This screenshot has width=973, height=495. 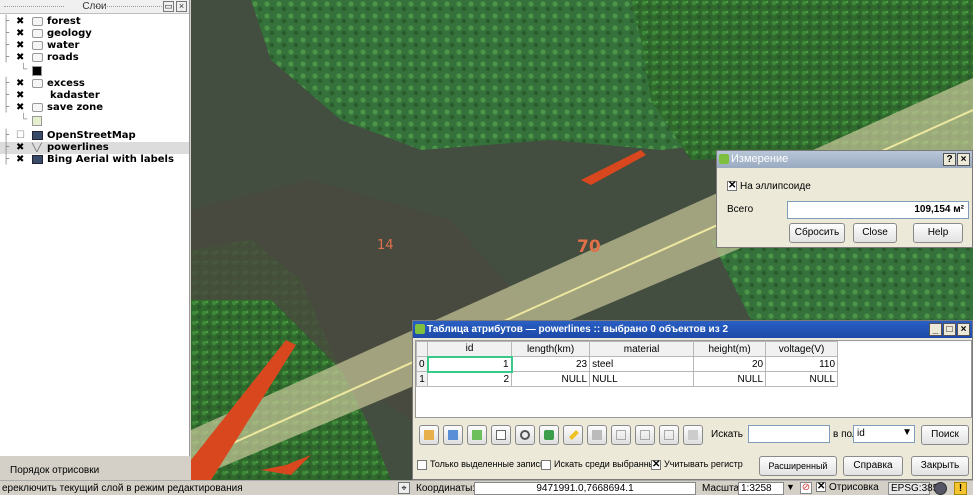 What do you see at coordinates (469, 364) in the screenshot?
I see `cell-id: 1` at bounding box center [469, 364].